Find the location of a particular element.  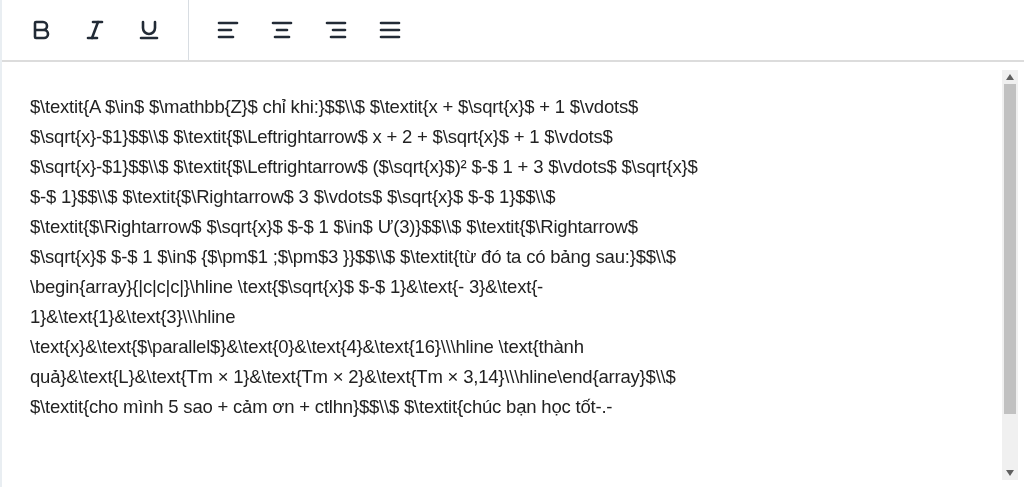

editor-text-line: \text{x}&\text{$\parallel$}&\text{0}&\text{4}&\text{16}\\\hline \text{thành is located at coordinates (307, 347).